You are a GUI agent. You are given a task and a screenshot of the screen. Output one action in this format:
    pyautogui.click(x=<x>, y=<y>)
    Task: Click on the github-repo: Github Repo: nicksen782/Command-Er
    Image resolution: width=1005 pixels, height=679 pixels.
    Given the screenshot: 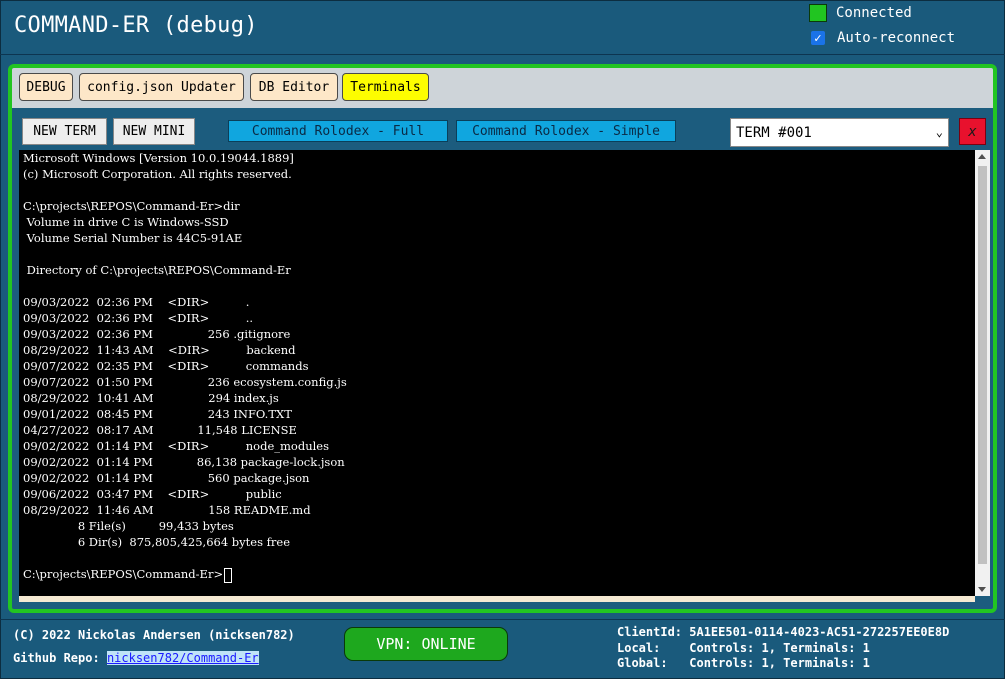 What is the action you would take?
    pyautogui.click(x=136, y=658)
    